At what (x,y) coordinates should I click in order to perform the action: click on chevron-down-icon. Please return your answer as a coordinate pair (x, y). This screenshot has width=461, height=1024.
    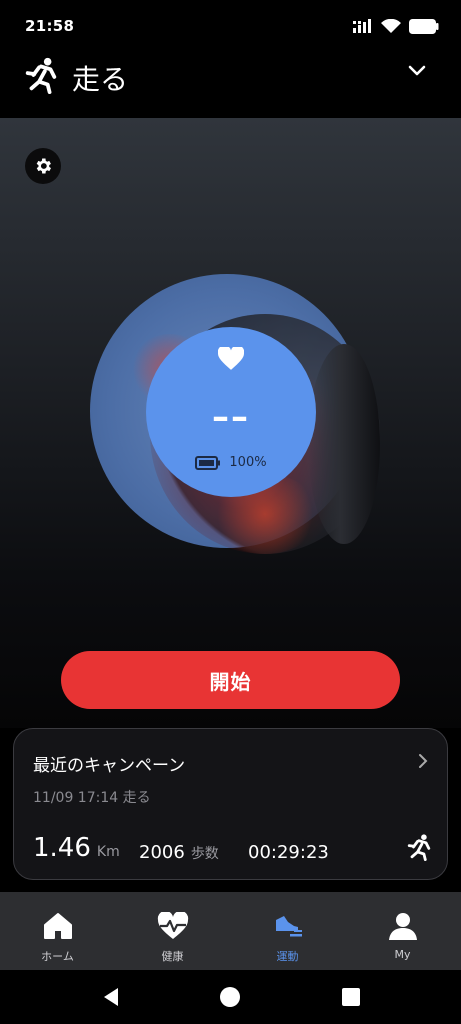
    Looking at the image, I should click on (417, 70).